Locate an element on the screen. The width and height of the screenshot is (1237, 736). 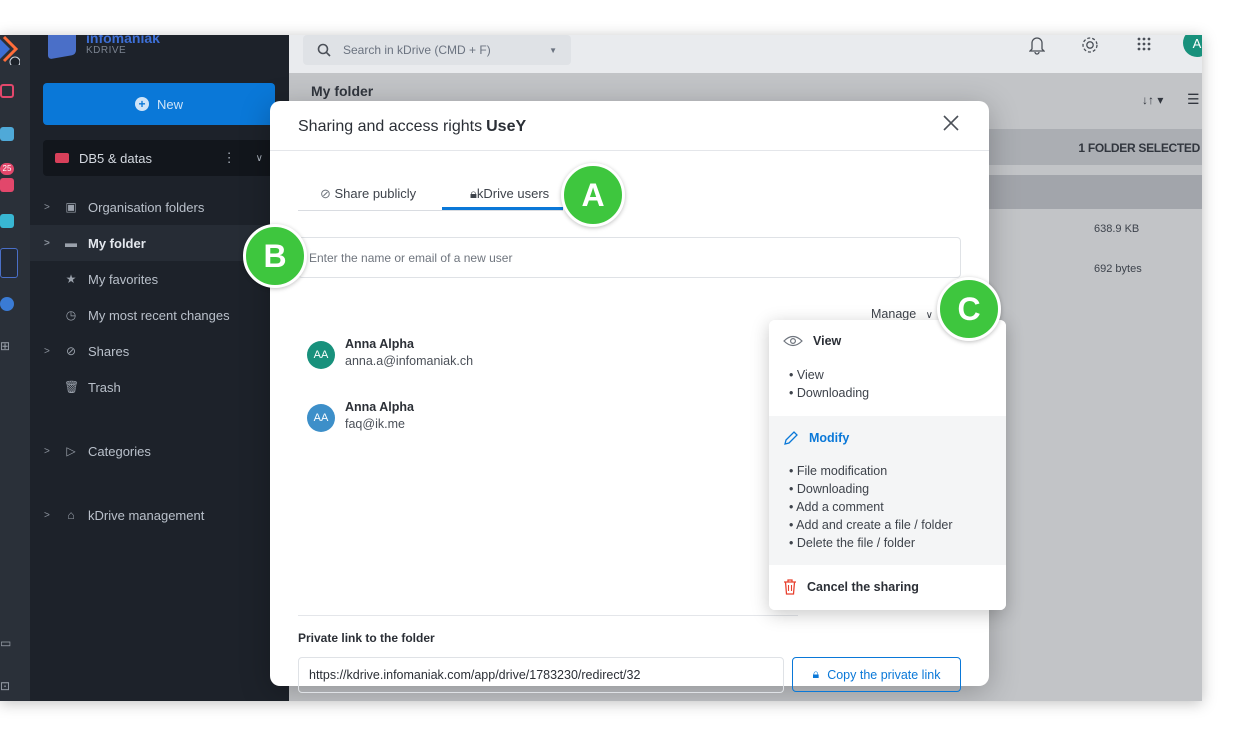
view-permissions-list: View Downloading is located at coordinates (829, 384).